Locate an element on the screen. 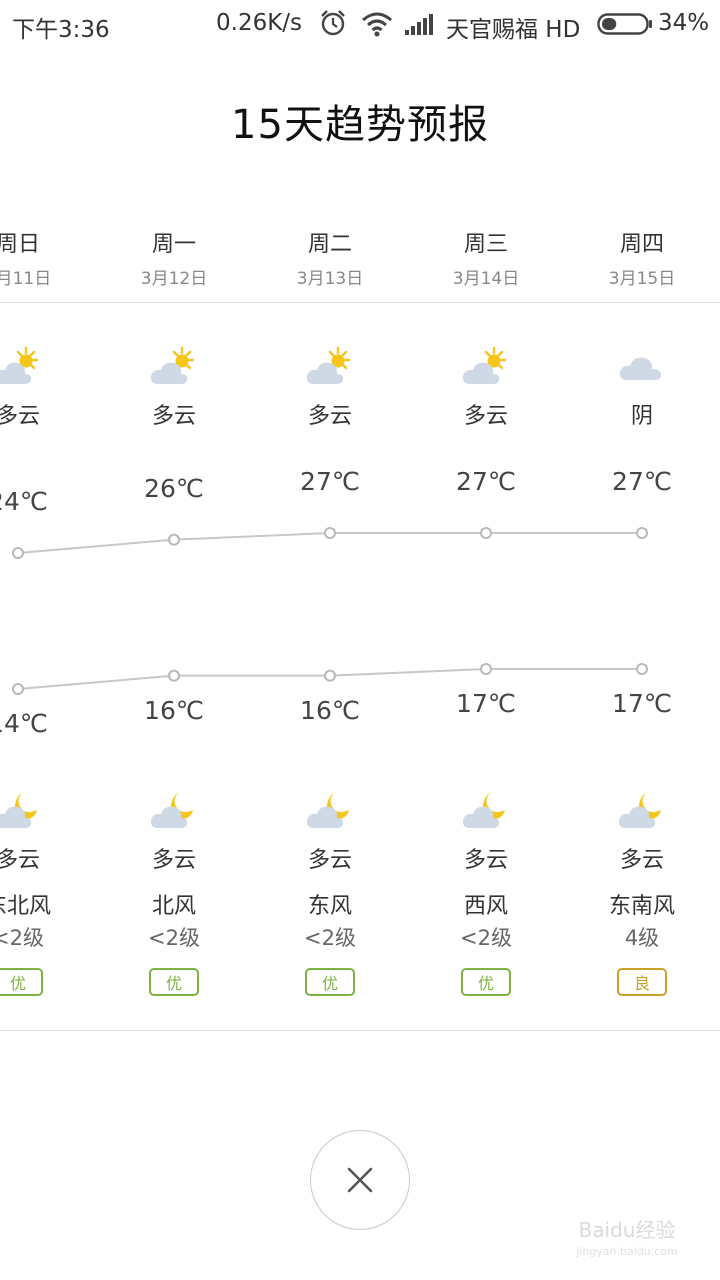  temperature-chart is located at coordinates (330, 610).